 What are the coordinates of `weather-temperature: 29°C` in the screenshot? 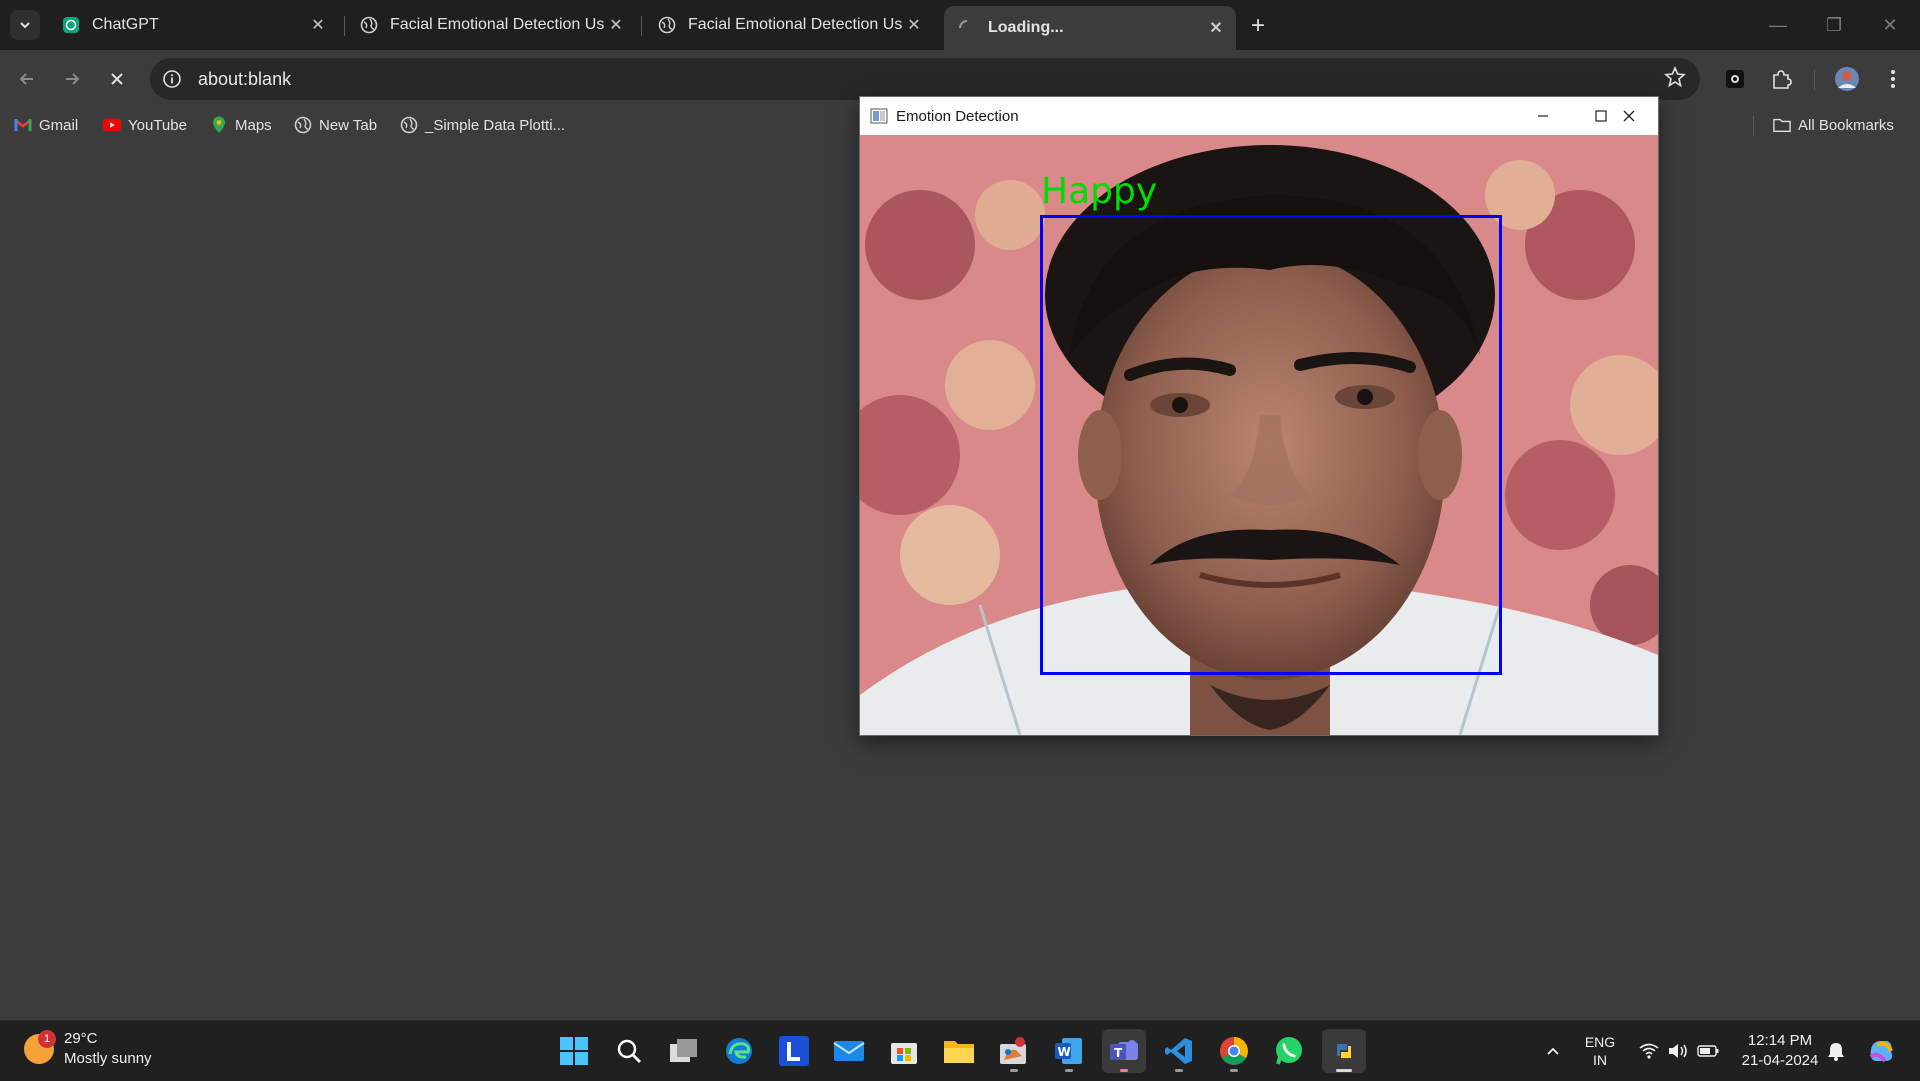 It's located at (81, 1038).